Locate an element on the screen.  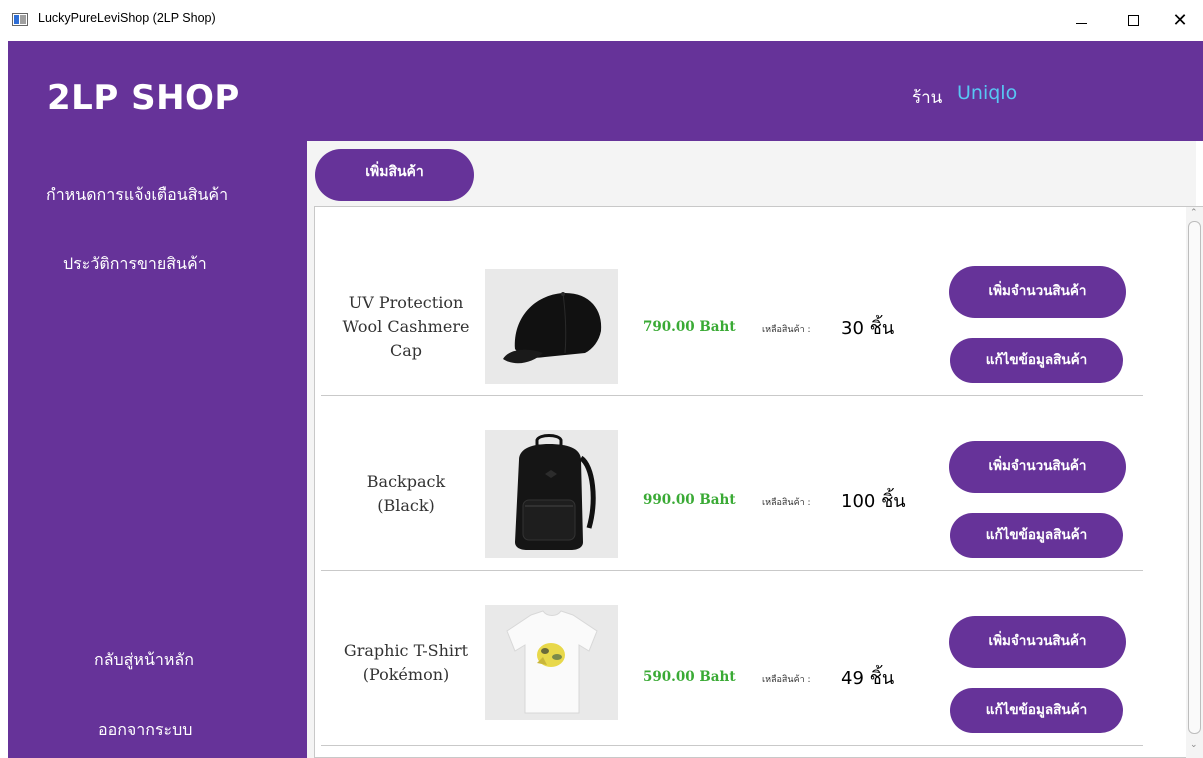
maximize-icon is located at coordinates (1133, 20).